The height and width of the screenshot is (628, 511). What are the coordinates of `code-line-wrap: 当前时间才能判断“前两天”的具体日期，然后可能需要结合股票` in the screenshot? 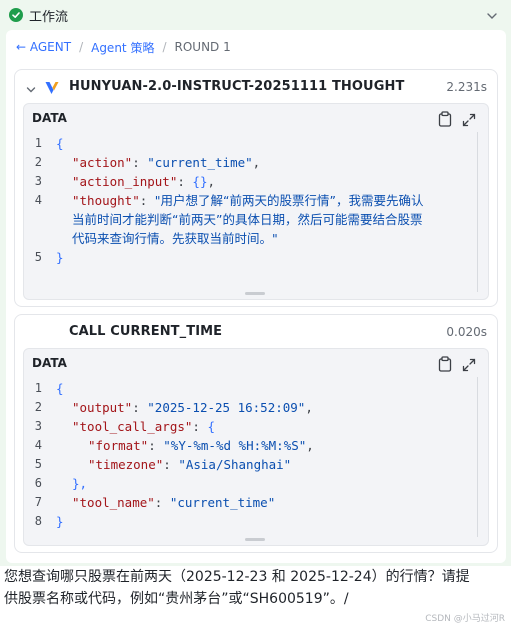 It's located at (256, 219).